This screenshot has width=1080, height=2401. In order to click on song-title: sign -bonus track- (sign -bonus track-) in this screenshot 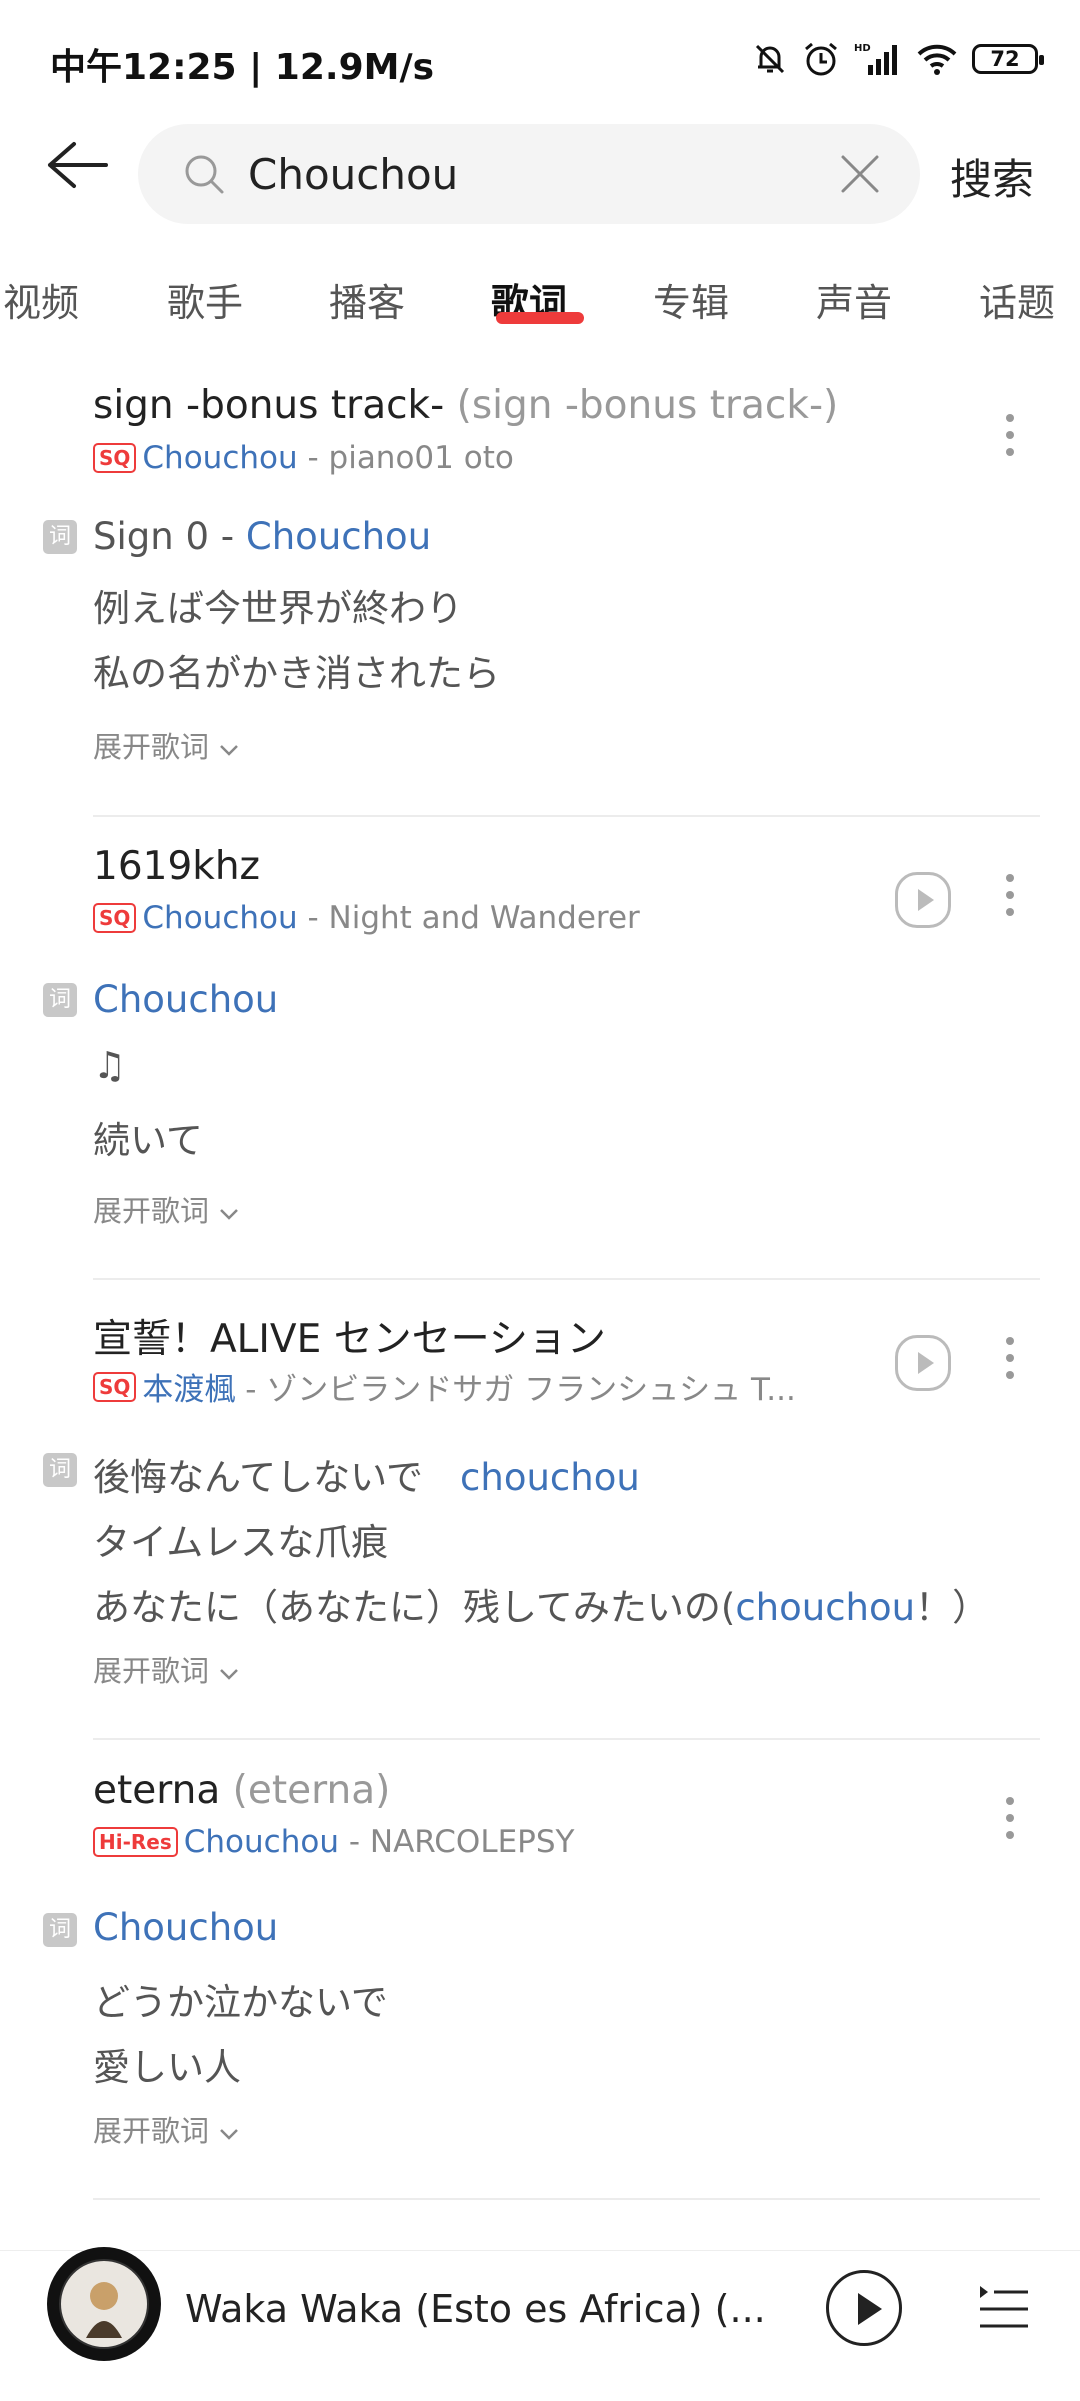, I will do `click(465, 405)`.